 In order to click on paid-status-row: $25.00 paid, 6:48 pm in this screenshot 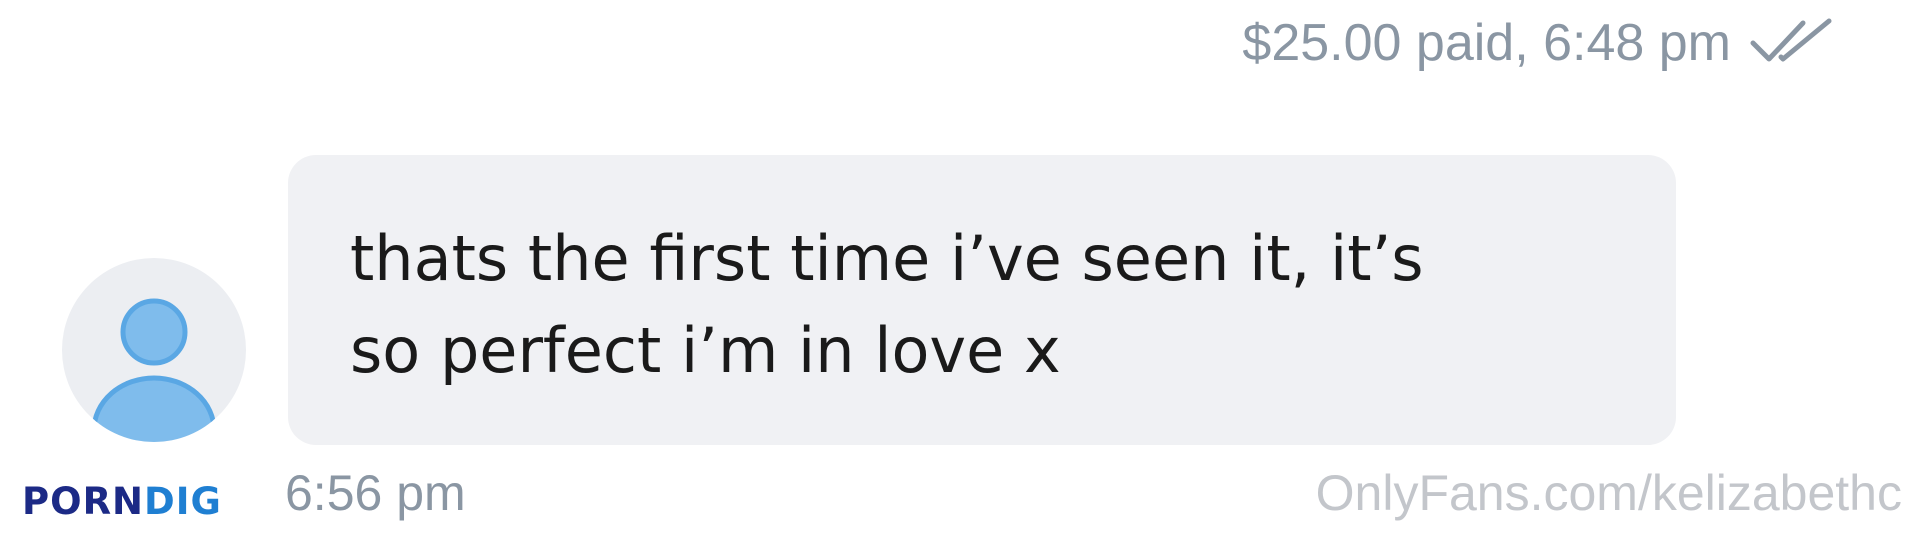, I will do `click(1538, 43)`.